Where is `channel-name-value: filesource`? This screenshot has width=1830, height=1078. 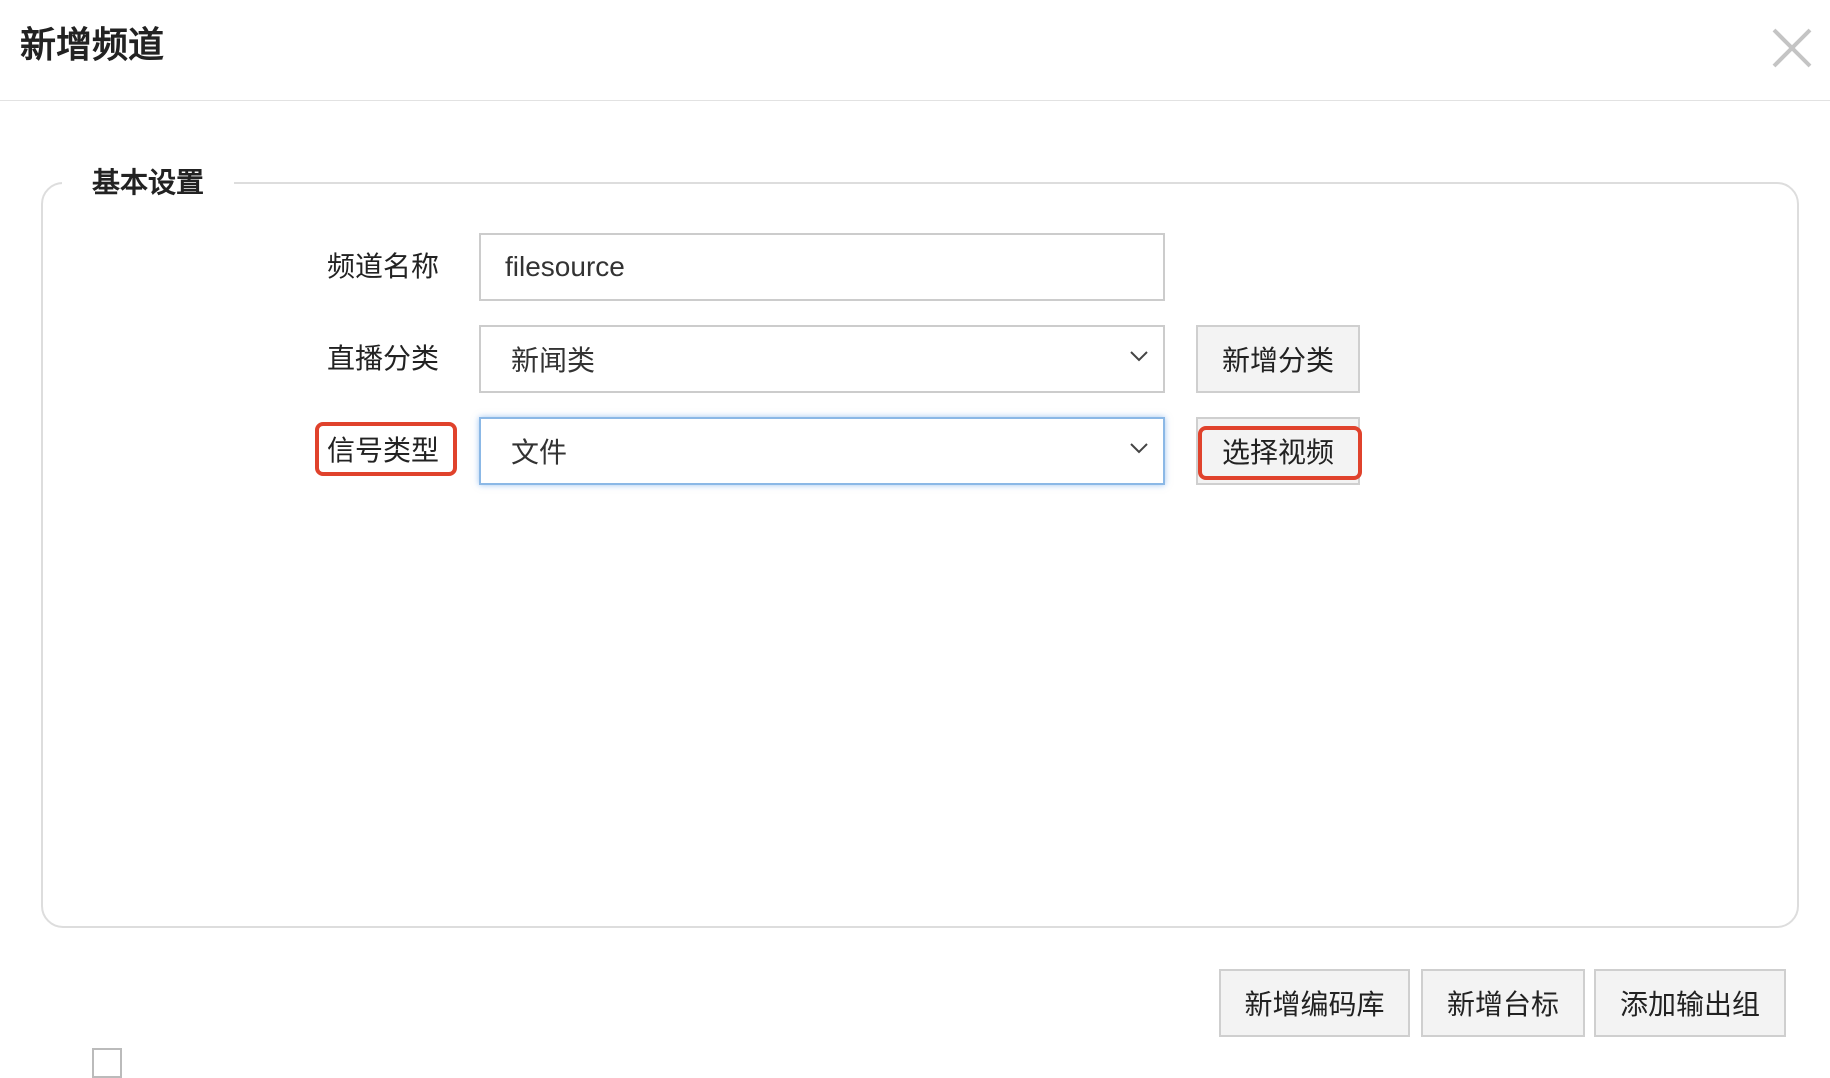
channel-name-value: filesource is located at coordinates (565, 266).